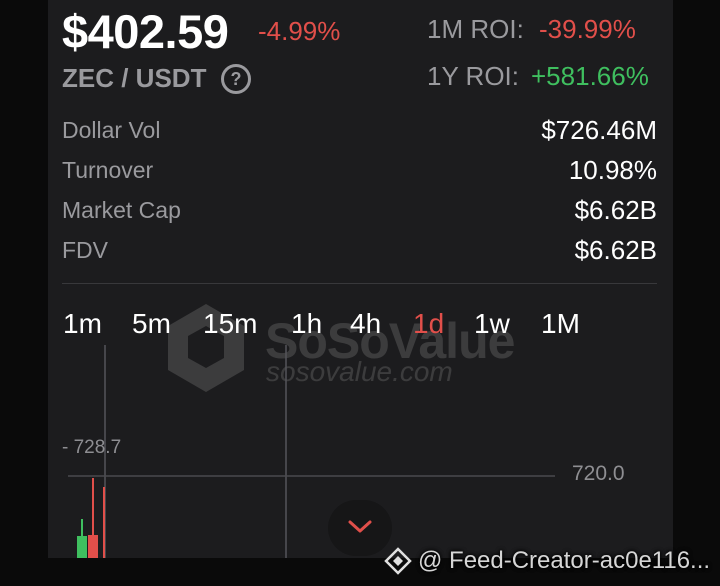 This screenshot has height=586, width=720. What do you see at coordinates (473, 76) in the screenshot?
I see `roi-1y-label: 1Y ROI:` at bounding box center [473, 76].